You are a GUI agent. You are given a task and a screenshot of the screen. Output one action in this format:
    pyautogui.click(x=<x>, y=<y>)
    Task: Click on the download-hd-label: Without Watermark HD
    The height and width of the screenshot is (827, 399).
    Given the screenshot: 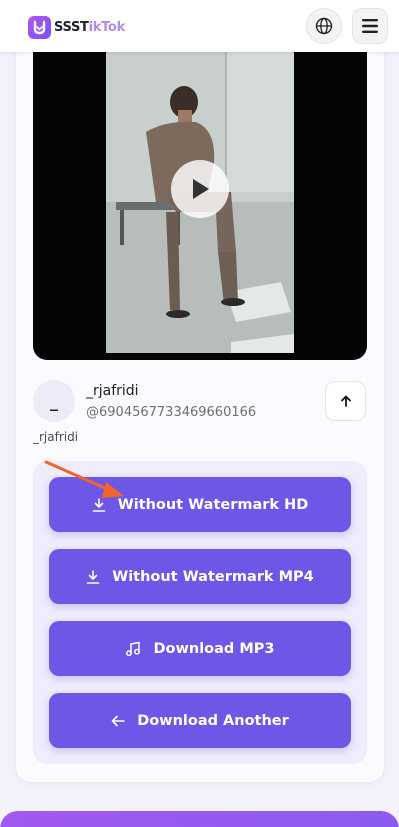 What is the action you would take?
    pyautogui.click(x=213, y=504)
    